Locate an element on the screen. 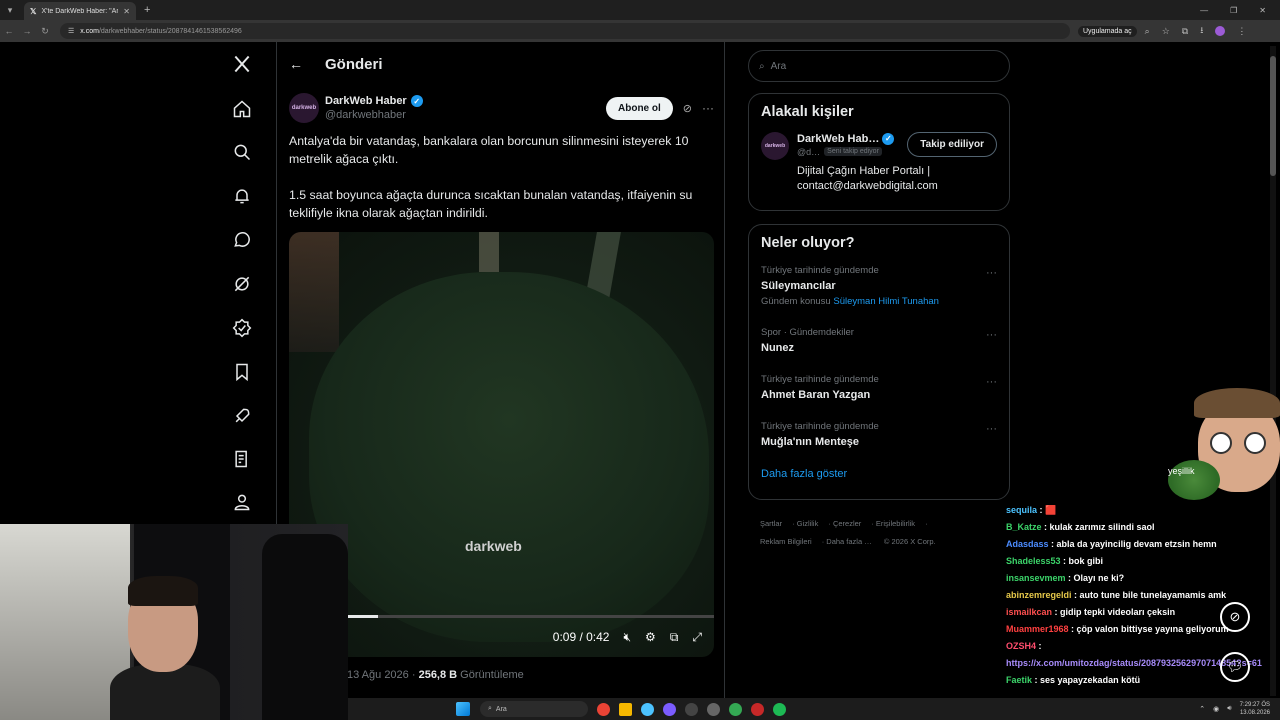 The height and width of the screenshot is (720, 1280). settings-gear-icon: ⚙ is located at coordinates (650, 637).